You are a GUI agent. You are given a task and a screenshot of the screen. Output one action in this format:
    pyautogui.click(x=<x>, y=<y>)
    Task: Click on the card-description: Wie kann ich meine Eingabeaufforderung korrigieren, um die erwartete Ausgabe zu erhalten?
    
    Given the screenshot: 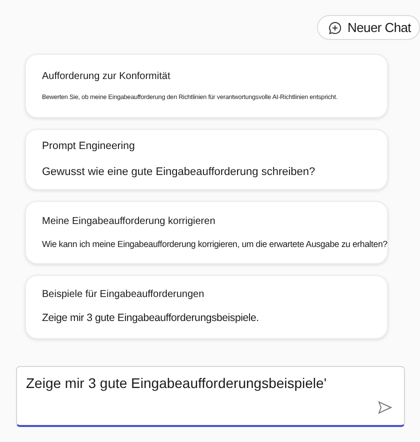 What is the action you would take?
    pyautogui.click(x=214, y=244)
    